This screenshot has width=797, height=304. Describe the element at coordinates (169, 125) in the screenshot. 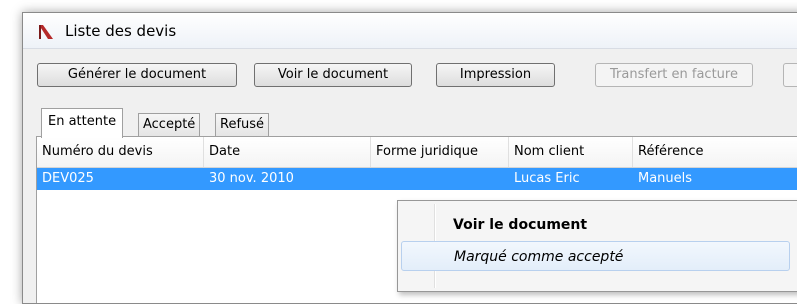

I see `tab-accepte: Accepté` at that location.